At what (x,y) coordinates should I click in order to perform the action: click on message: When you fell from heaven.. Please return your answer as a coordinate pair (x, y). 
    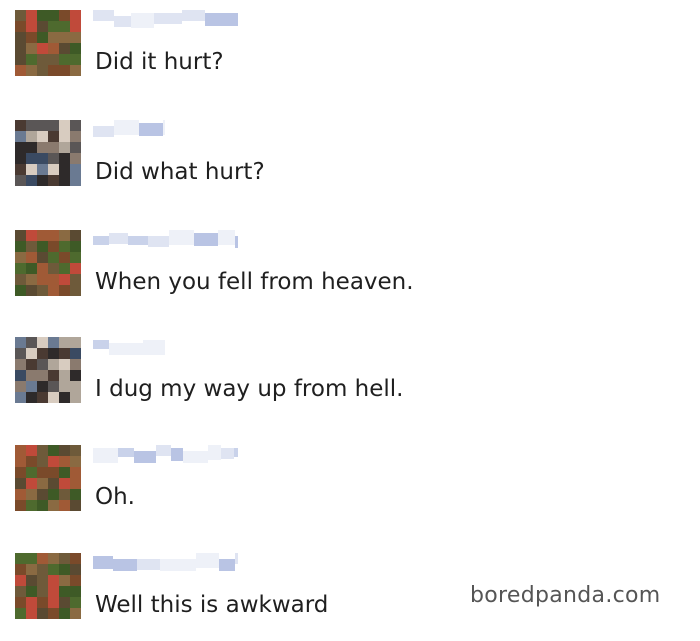
    Looking at the image, I should click on (295, 265).